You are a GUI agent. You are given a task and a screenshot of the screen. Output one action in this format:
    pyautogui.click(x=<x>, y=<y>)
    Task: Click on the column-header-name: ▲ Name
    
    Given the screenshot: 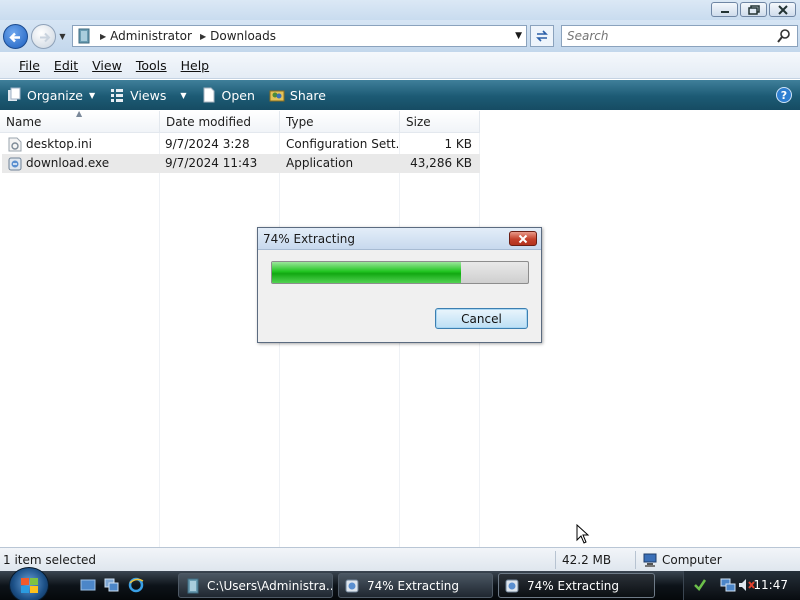 What is the action you would take?
    pyautogui.click(x=80, y=121)
    